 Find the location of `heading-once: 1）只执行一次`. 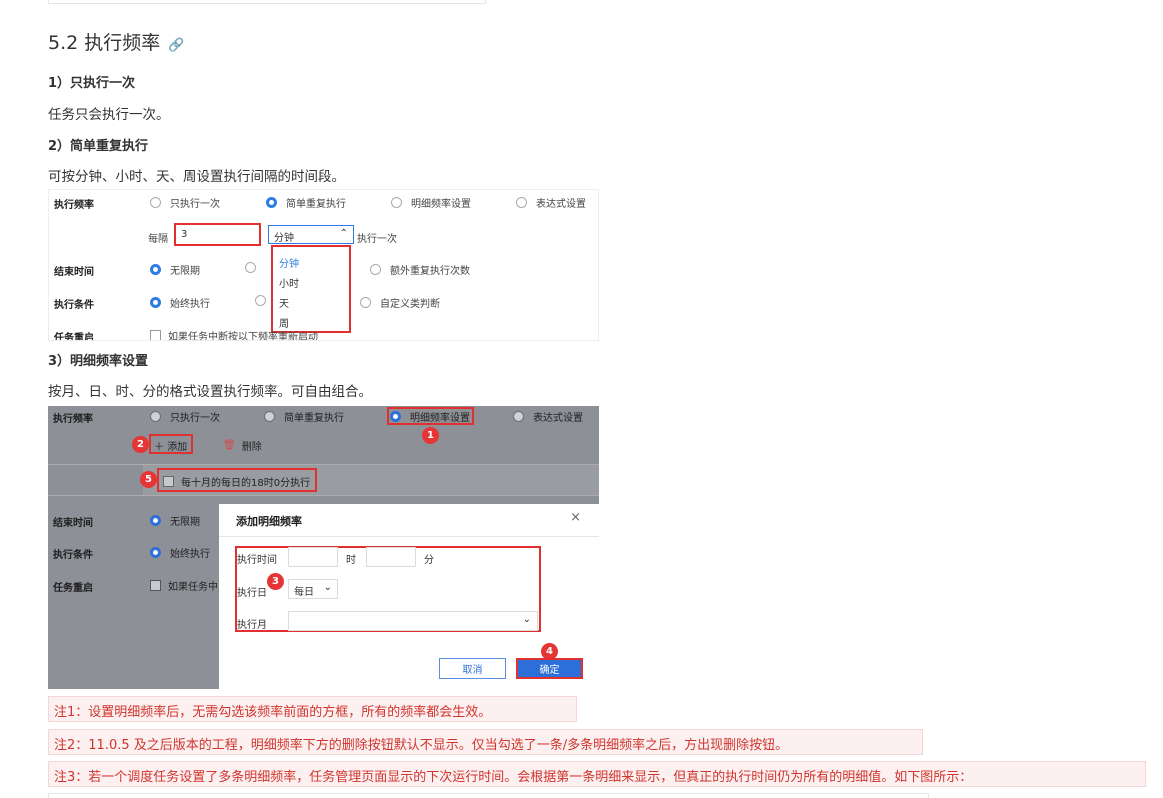

heading-once: 1）只执行一次 is located at coordinates (92, 83).